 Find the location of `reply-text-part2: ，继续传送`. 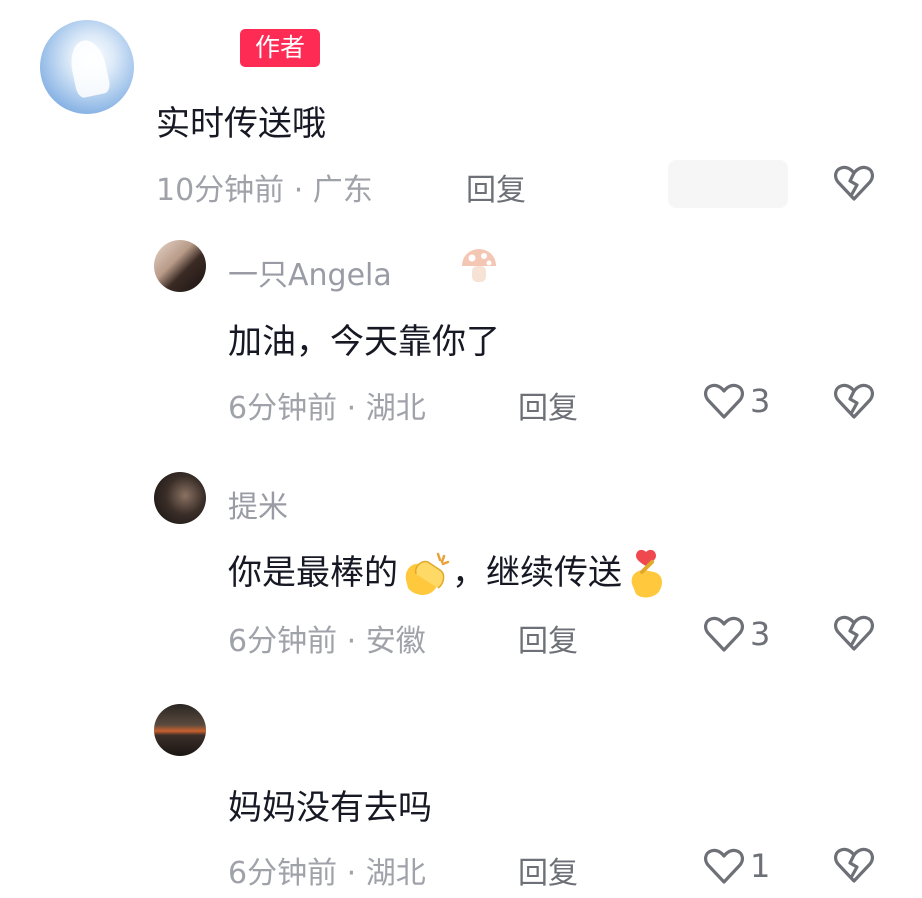

reply-text-part2: ，继续传送 is located at coordinates (537, 573).